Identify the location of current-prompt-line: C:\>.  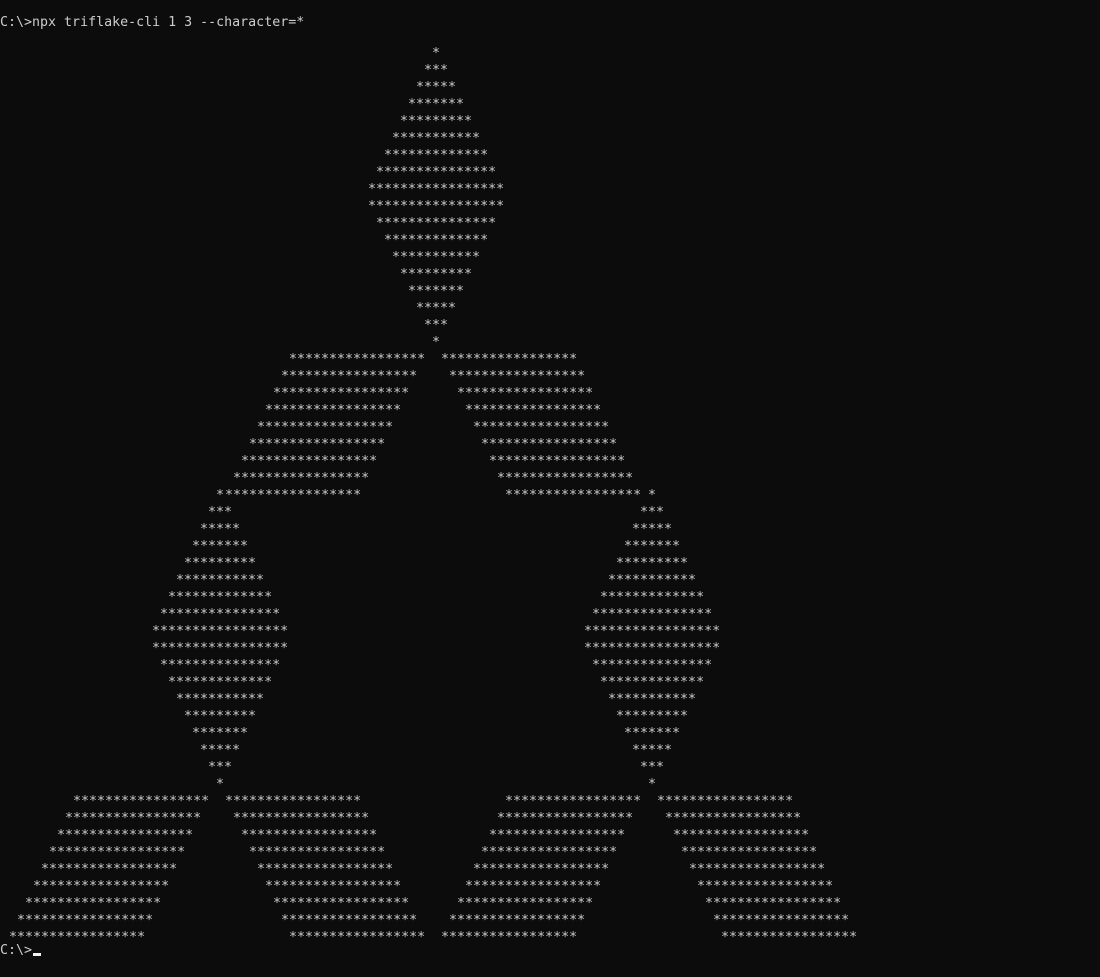
(21, 950).